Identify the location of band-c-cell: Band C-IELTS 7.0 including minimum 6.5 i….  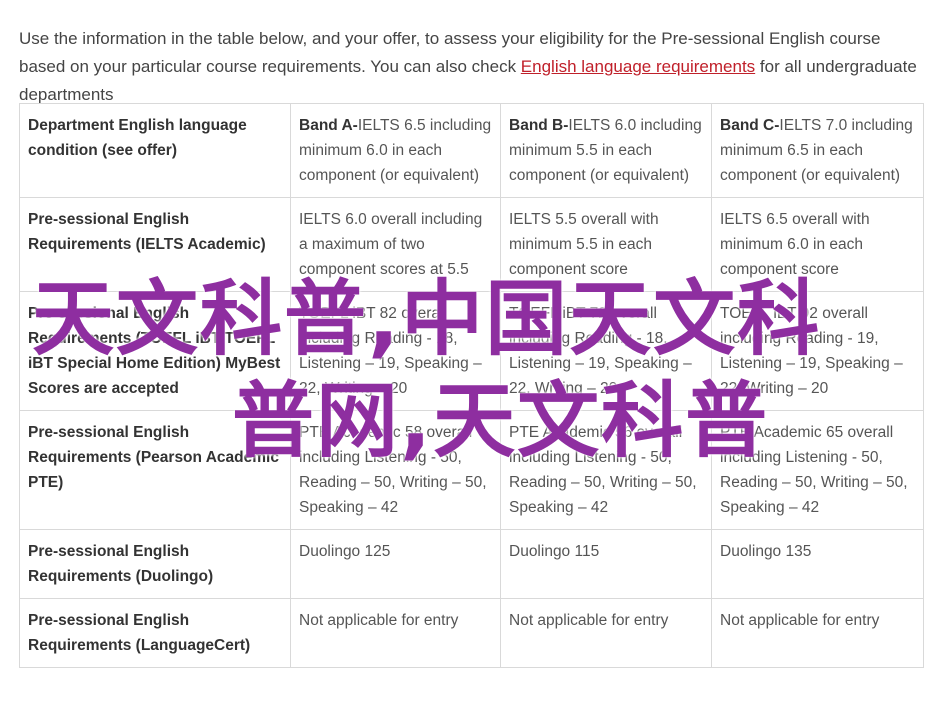
(817, 150).